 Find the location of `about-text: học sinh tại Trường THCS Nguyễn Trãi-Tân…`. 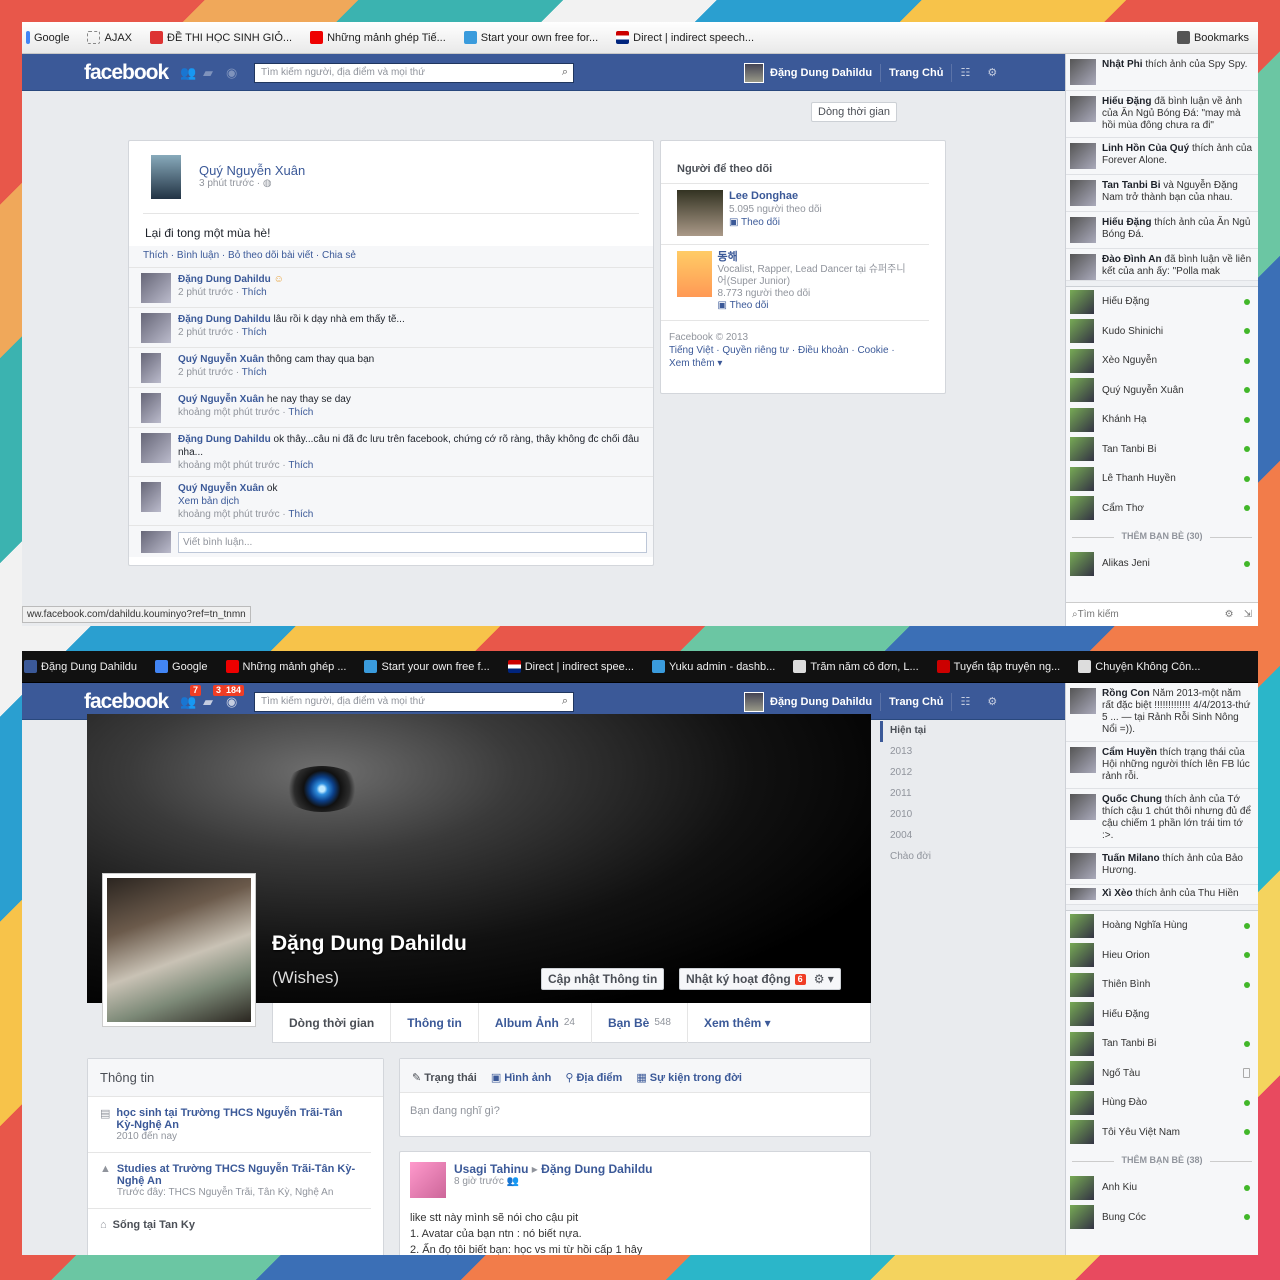

about-text: học sinh tại Trường THCS Nguyễn Trãi-Tân… is located at coordinates (237, 1119).